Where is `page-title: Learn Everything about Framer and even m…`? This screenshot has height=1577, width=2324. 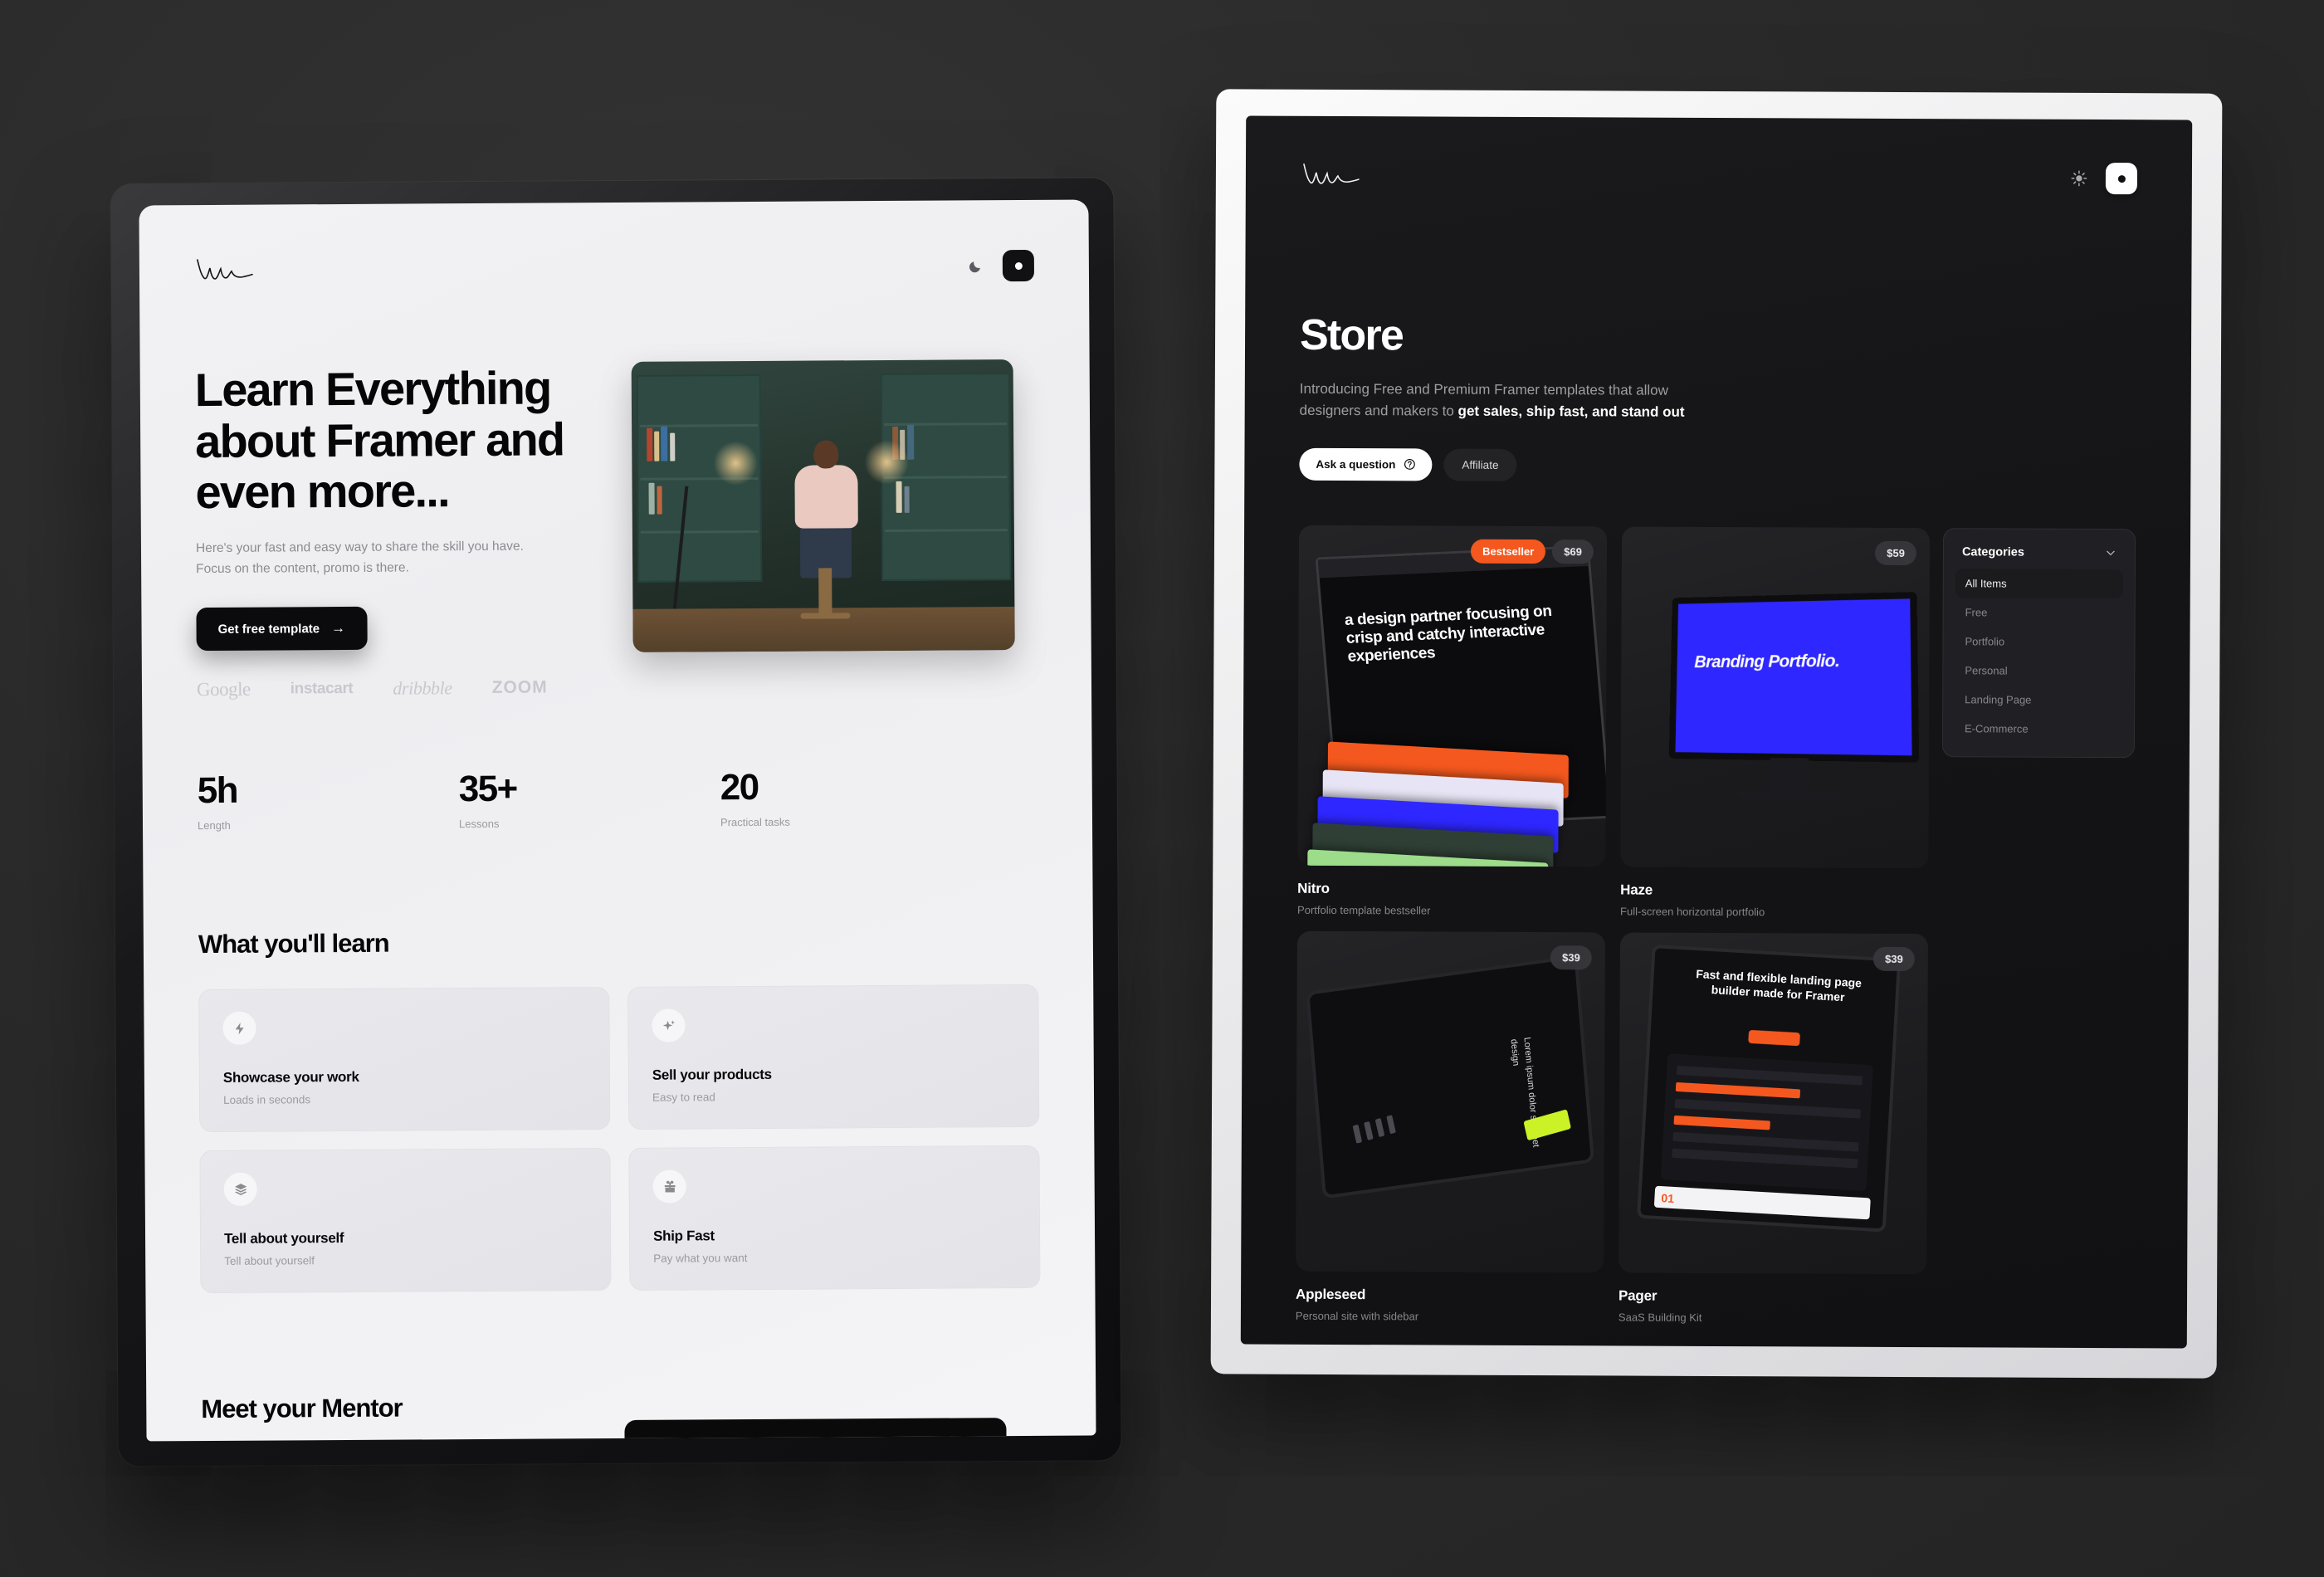
page-title: Learn Everything about Framer and even m… is located at coordinates (379, 440).